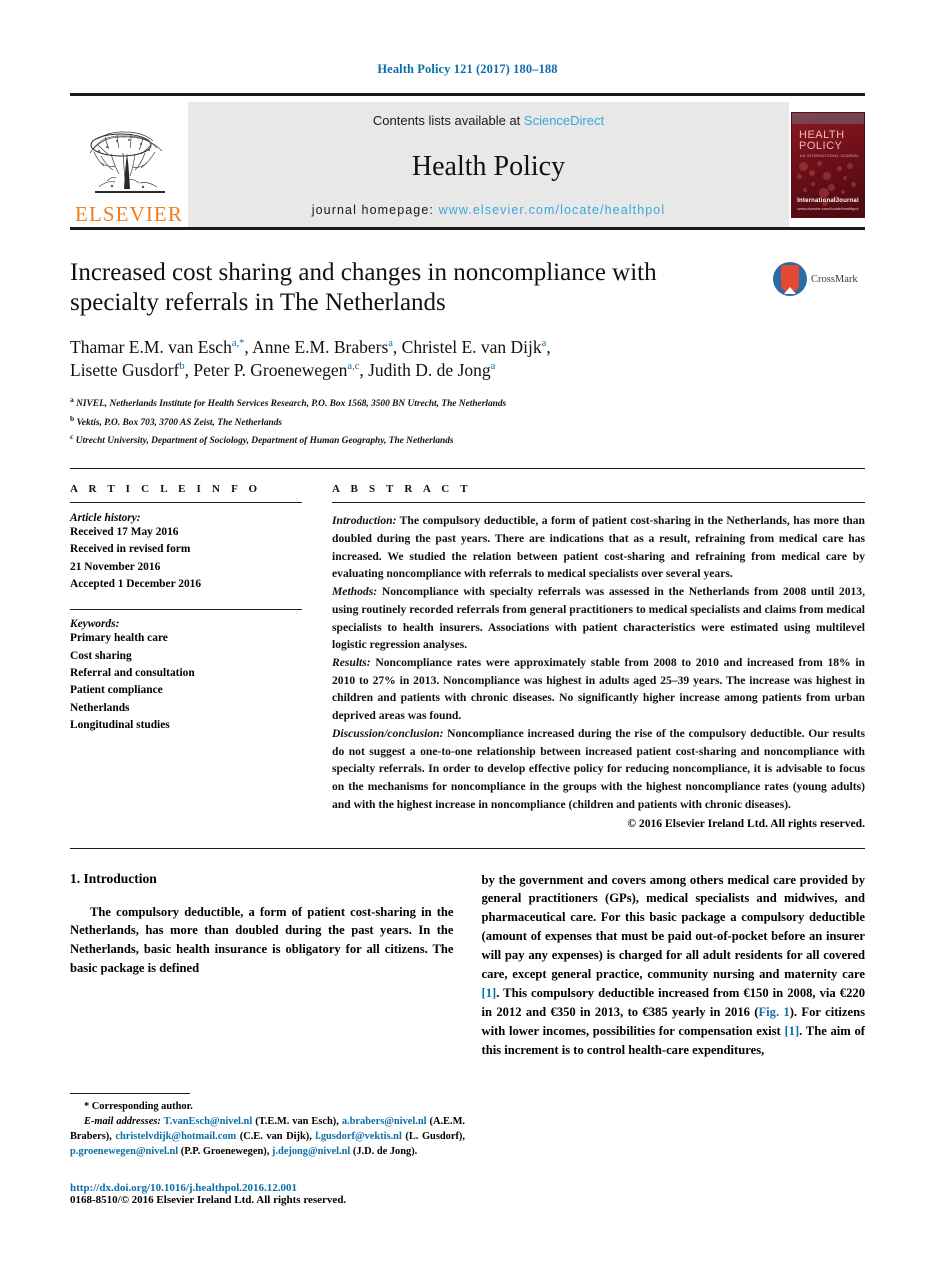 The image size is (935, 1266). What do you see at coordinates (353, 367) in the screenshot?
I see `author-affiliation-marker: a,c` at bounding box center [353, 367].